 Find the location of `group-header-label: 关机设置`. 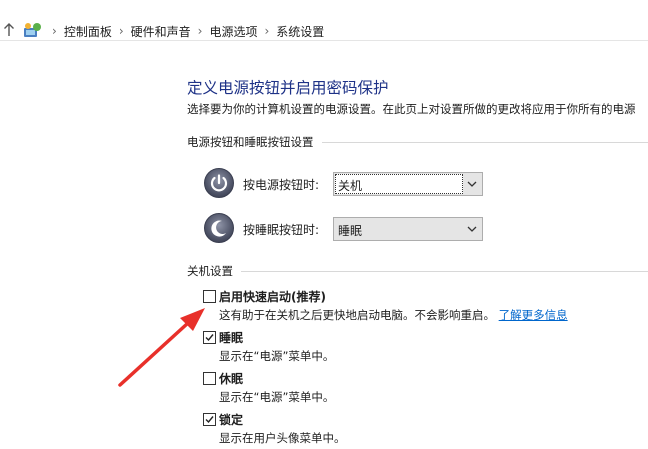

group-header-label: 关机设置 is located at coordinates (210, 271).